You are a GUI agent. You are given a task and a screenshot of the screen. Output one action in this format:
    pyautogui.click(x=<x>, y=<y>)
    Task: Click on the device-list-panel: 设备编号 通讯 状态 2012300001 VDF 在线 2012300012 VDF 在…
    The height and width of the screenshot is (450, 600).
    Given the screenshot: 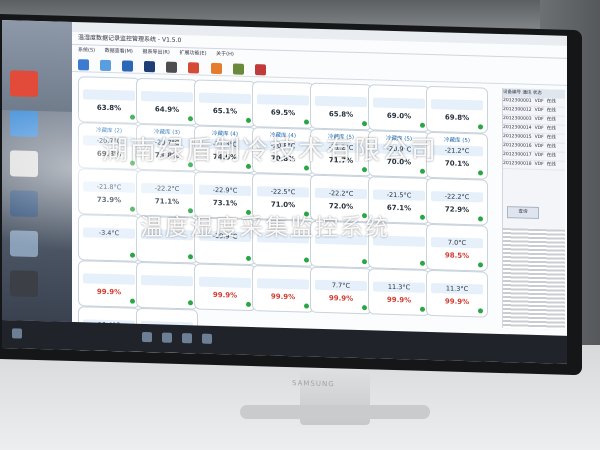 What is the action you would take?
    pyautogui.click(x=533, y=209)
    